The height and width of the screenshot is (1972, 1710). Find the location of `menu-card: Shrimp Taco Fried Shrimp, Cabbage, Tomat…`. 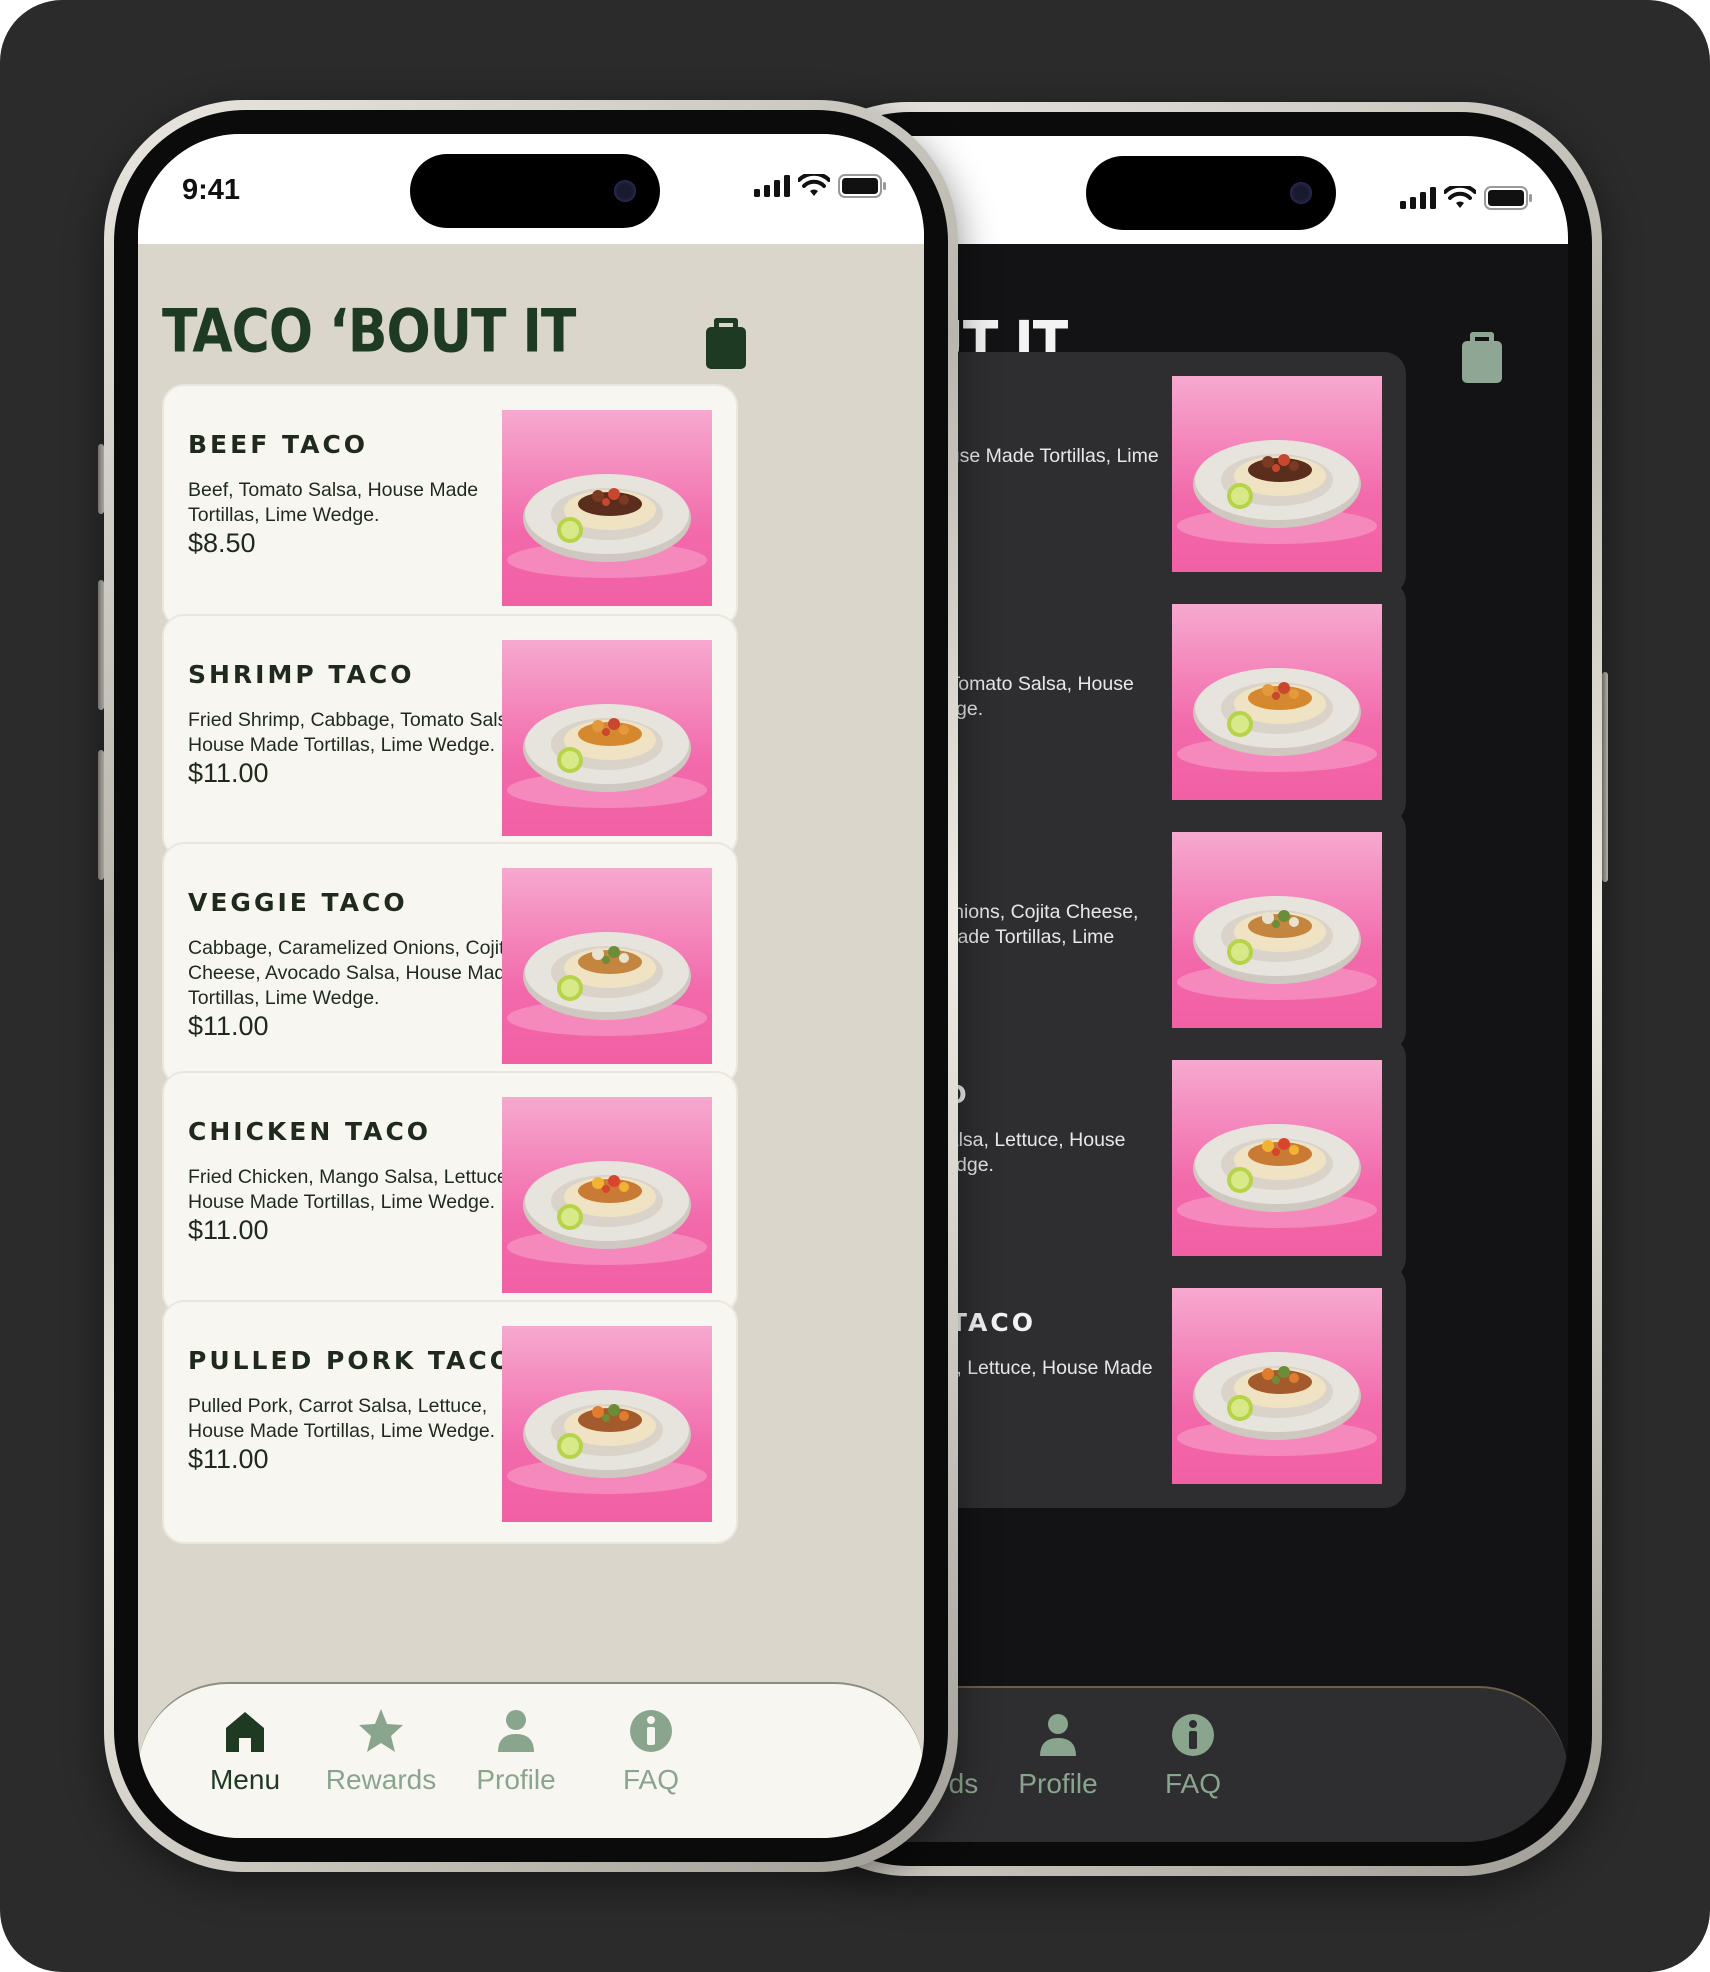

menu-card: Shrimp Taco Fried Shrimp, Cabbage, Tomat… is located at coordinates (450, 736).